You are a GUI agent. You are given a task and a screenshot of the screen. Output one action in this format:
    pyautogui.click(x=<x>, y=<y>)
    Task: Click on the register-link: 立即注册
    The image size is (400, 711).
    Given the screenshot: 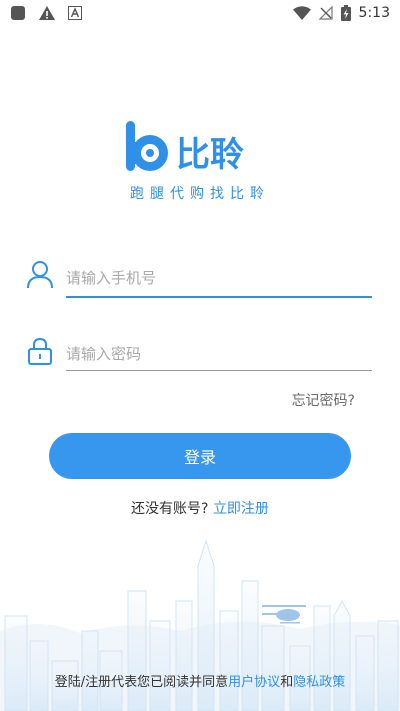 What is the action you would take?
    pyautogui.click(x=241, y=509)
    